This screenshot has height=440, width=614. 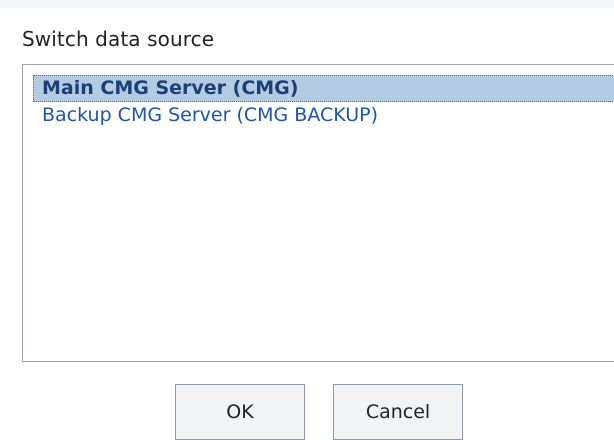 I want to click on list-item-main-cmg-server: Main CMG Server (CMG), so click(x=323, y=88).